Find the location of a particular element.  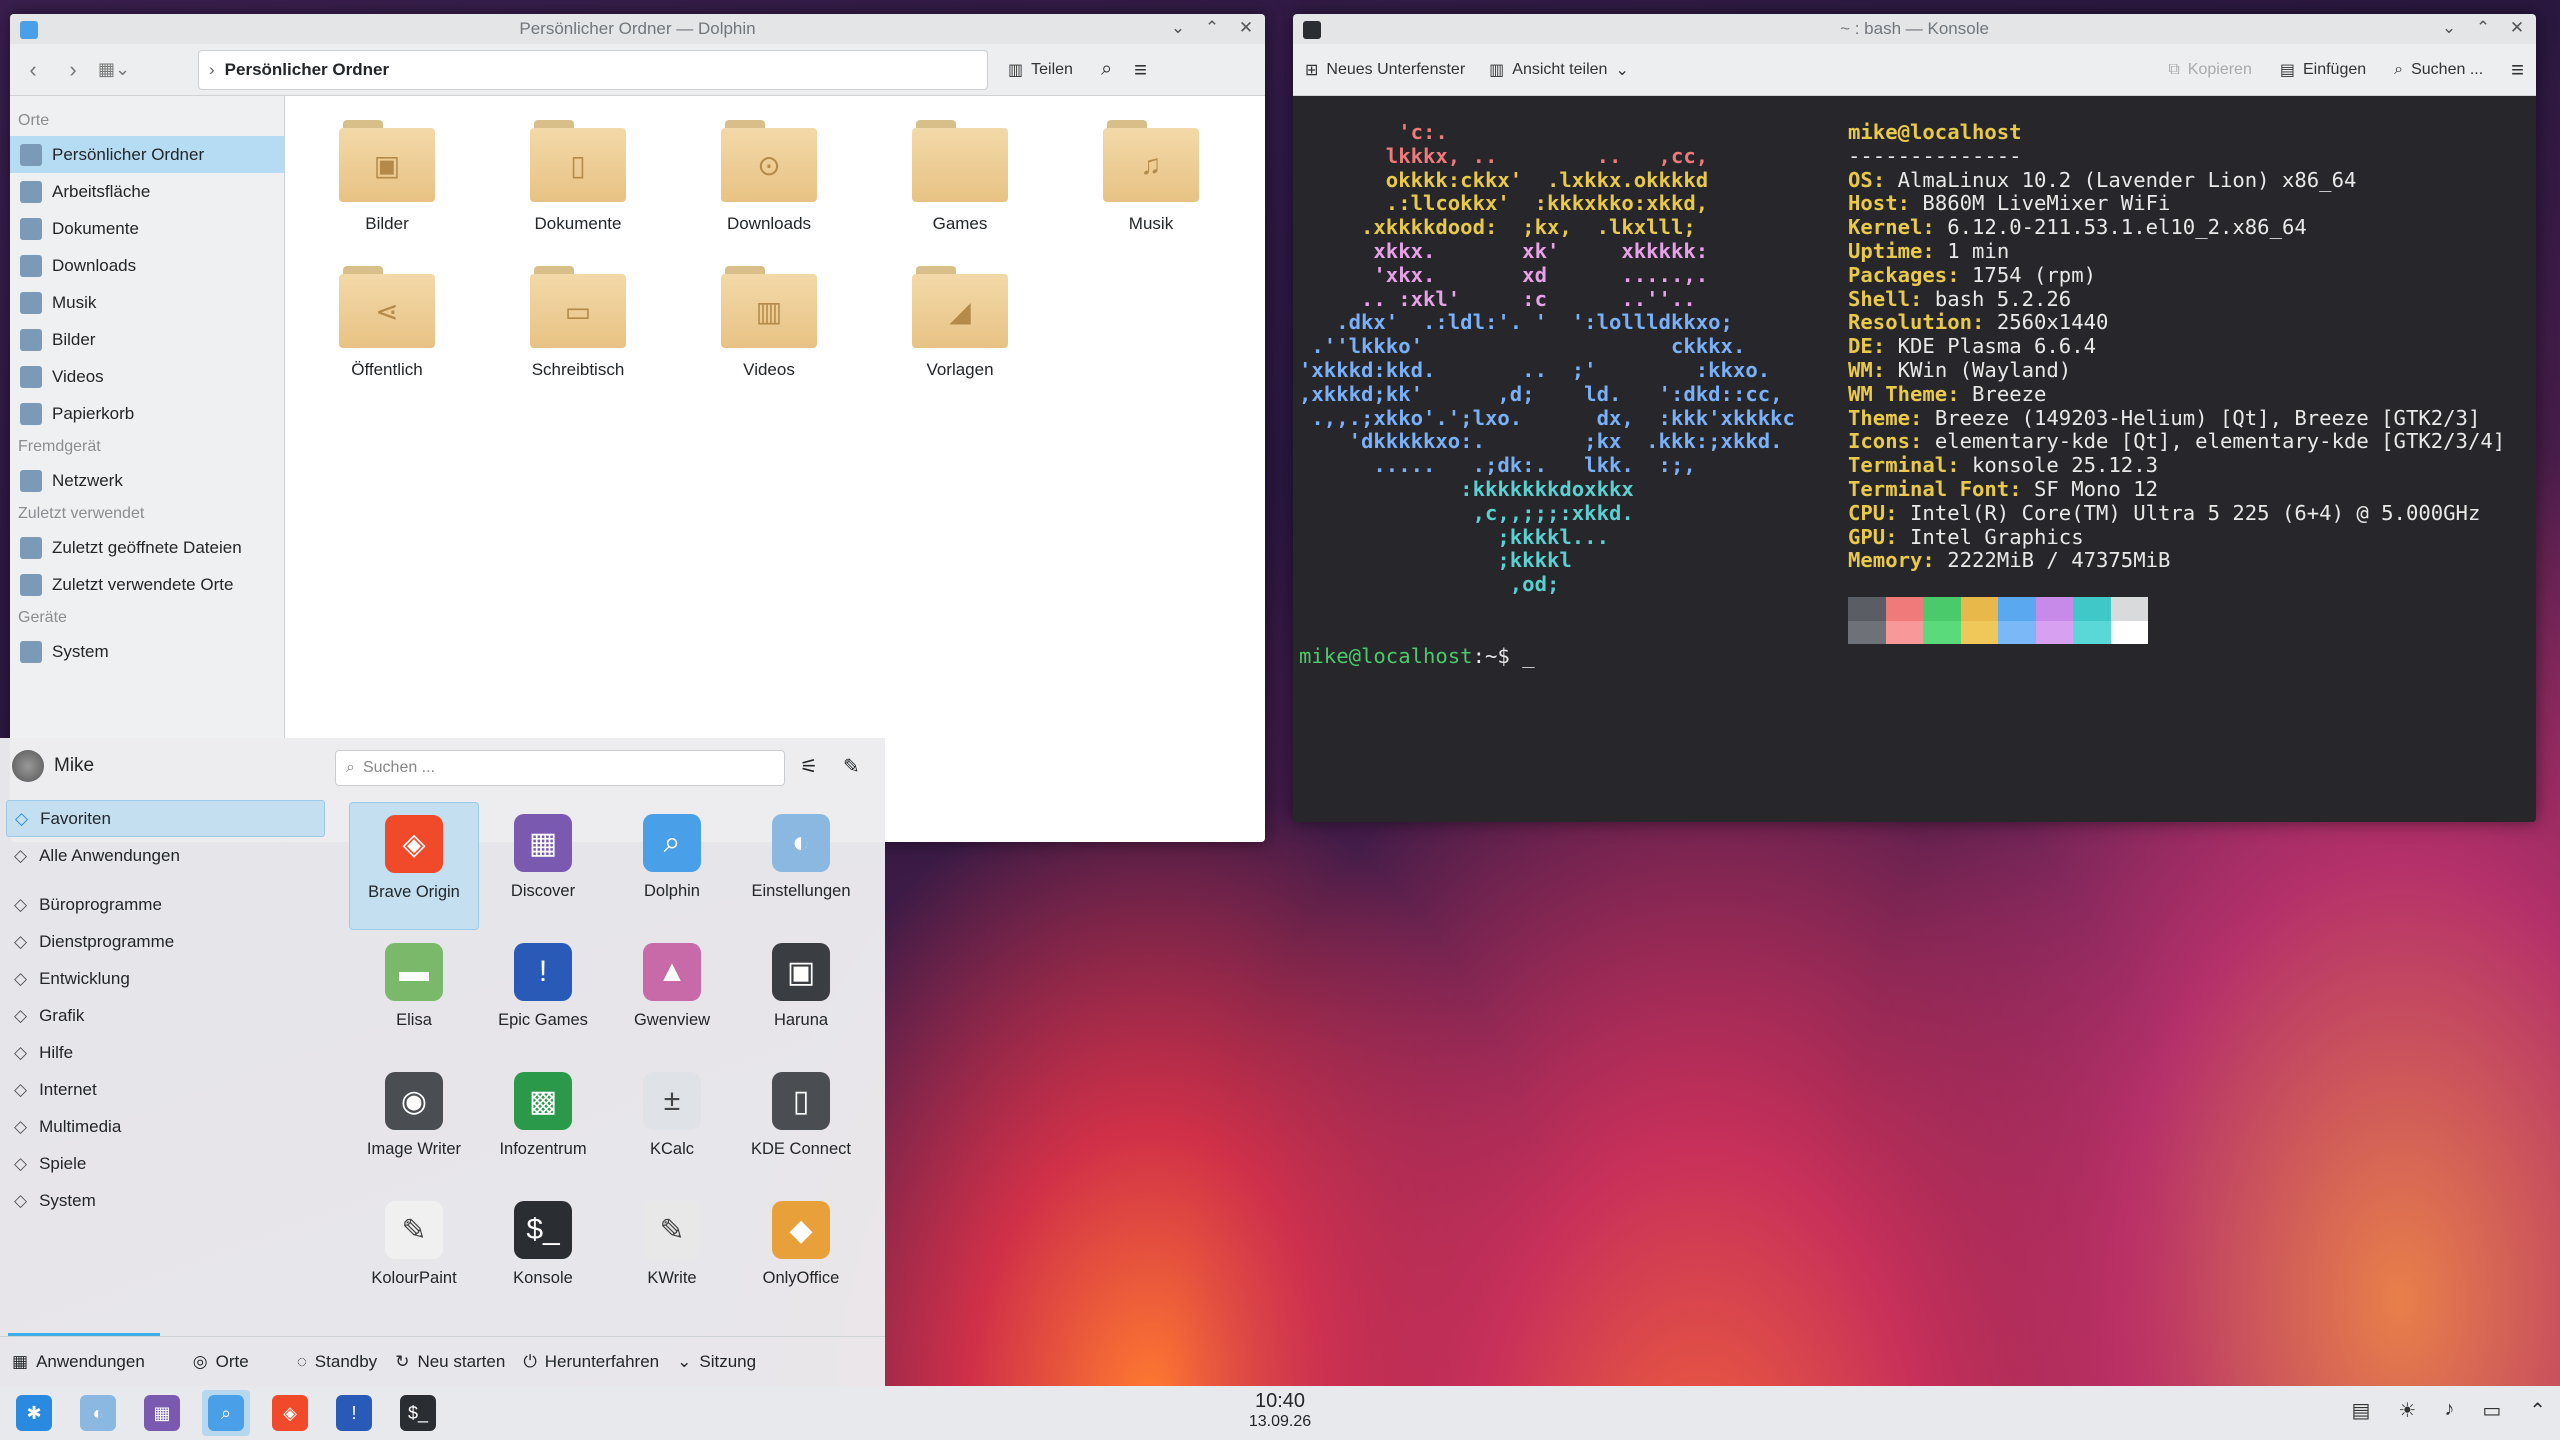

app-item: ◆ OnlyOffice is located at coordinates (801, 1253).